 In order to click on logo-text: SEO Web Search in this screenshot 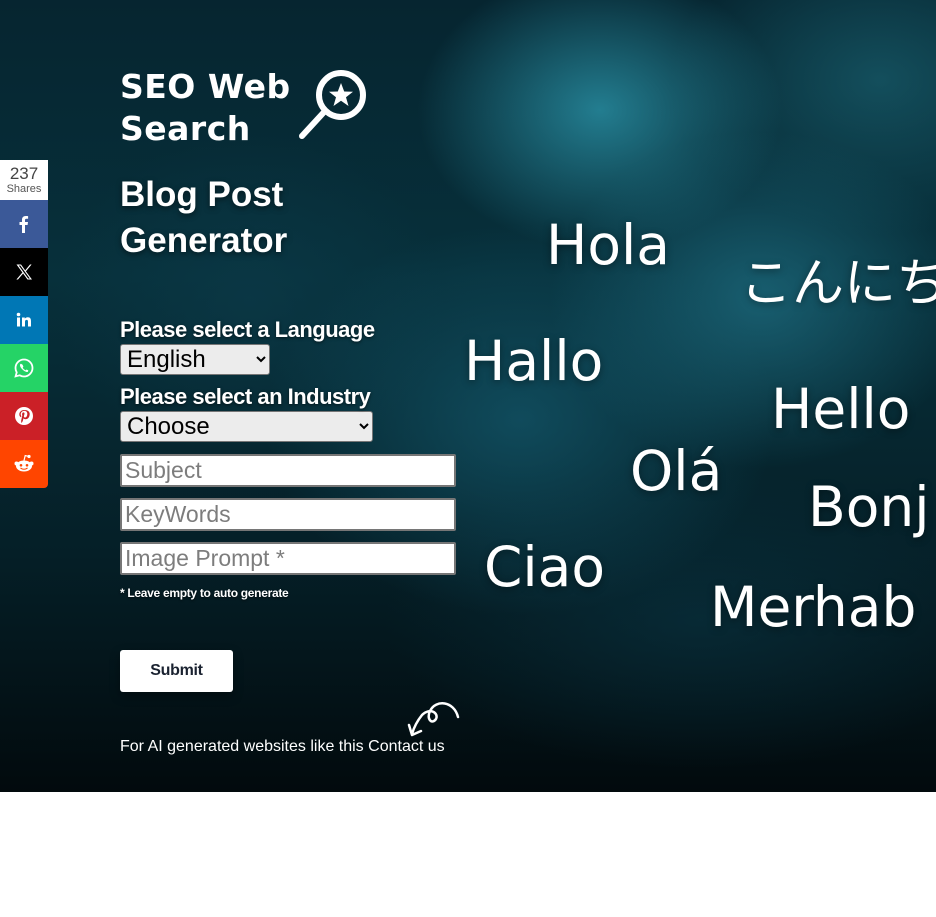, I will do `click(205, 108)`.